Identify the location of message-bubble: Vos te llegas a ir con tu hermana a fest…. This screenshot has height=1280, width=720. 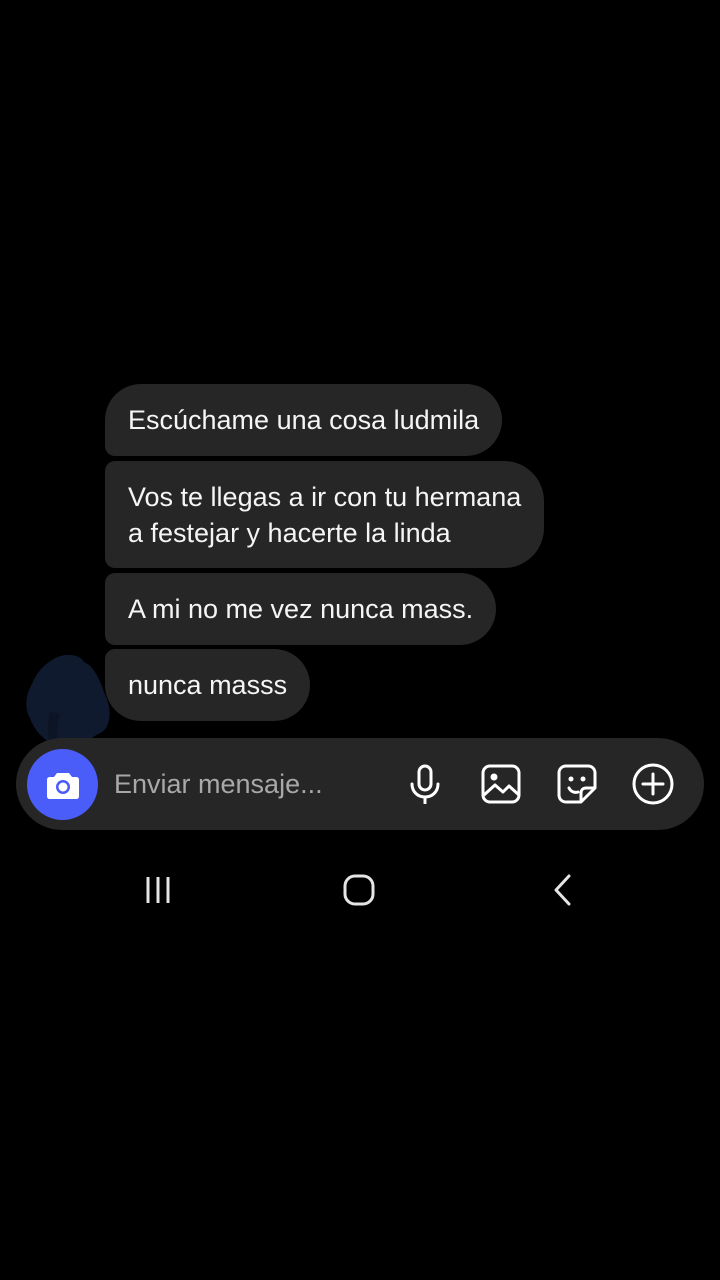
(325, 514).